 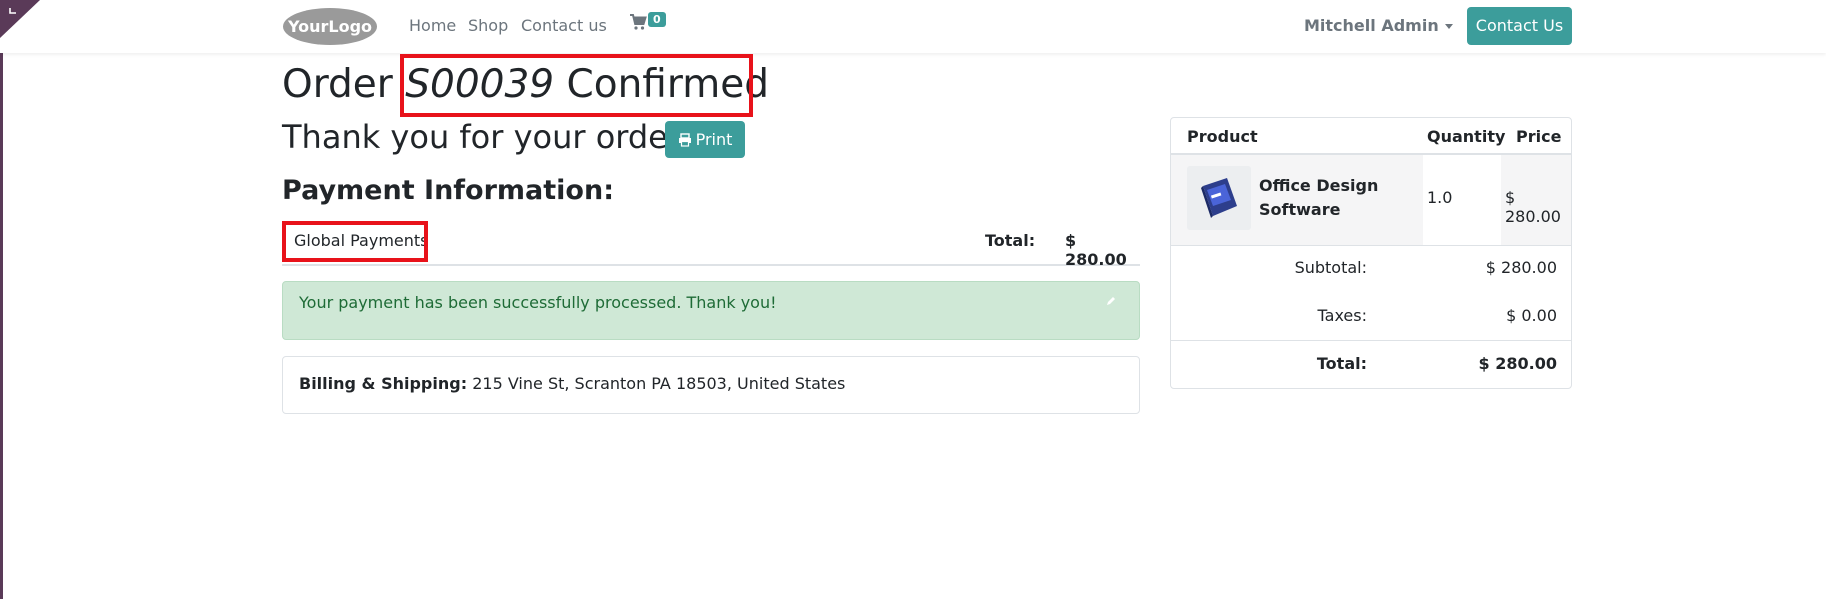 What do you see at coordinates (1519, 26) in the screenshot?
I see `contact-us-button: Contact Us` at bounding box center [1519, 26].